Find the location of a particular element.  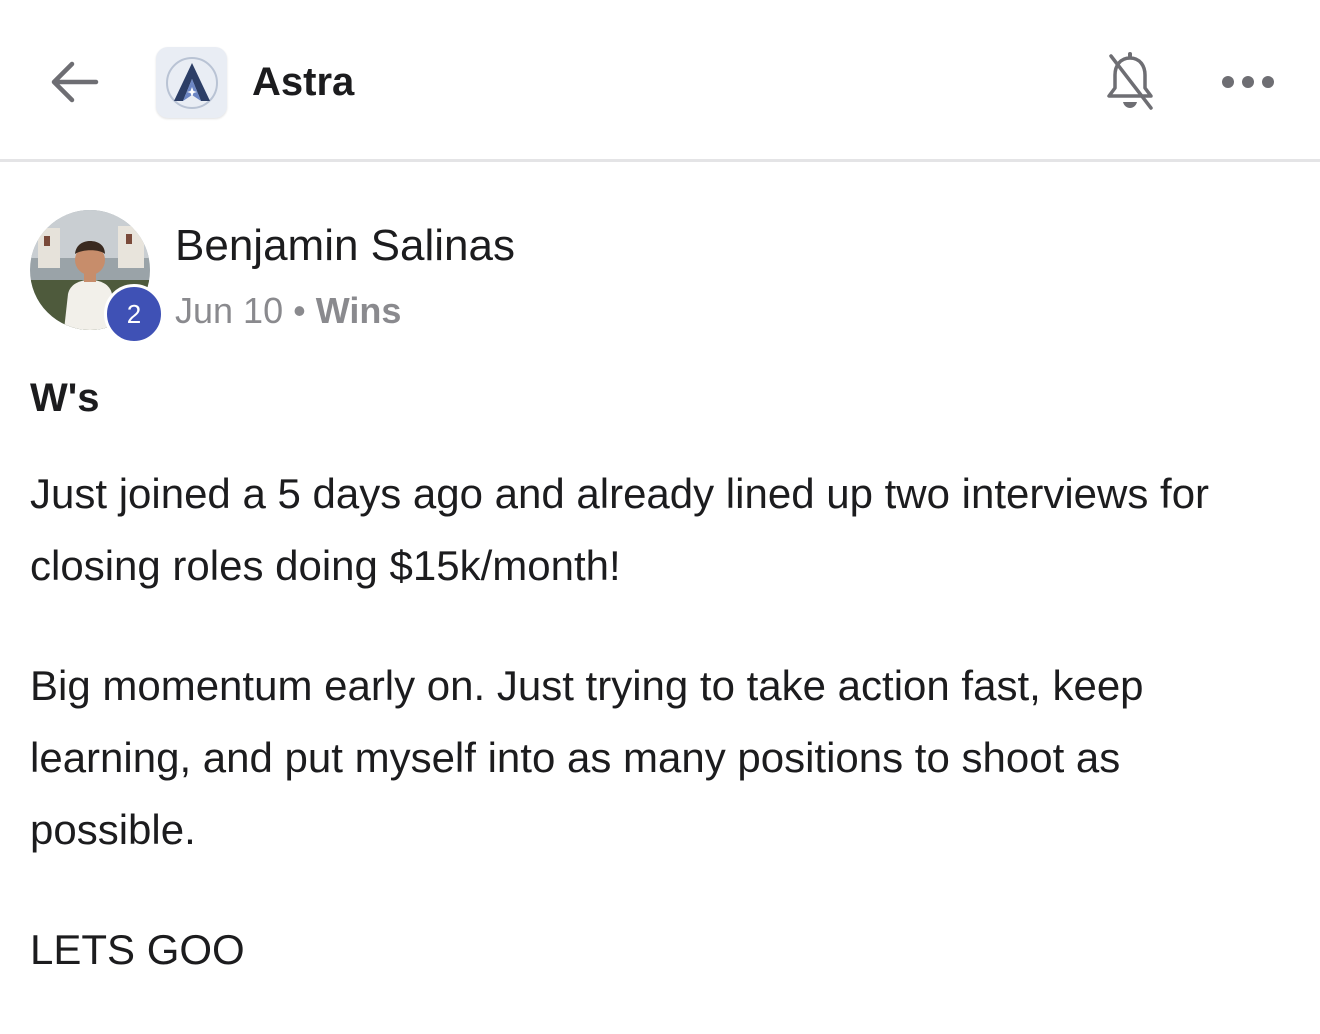

astra-logo-icon is located at coordinates (191, 82).